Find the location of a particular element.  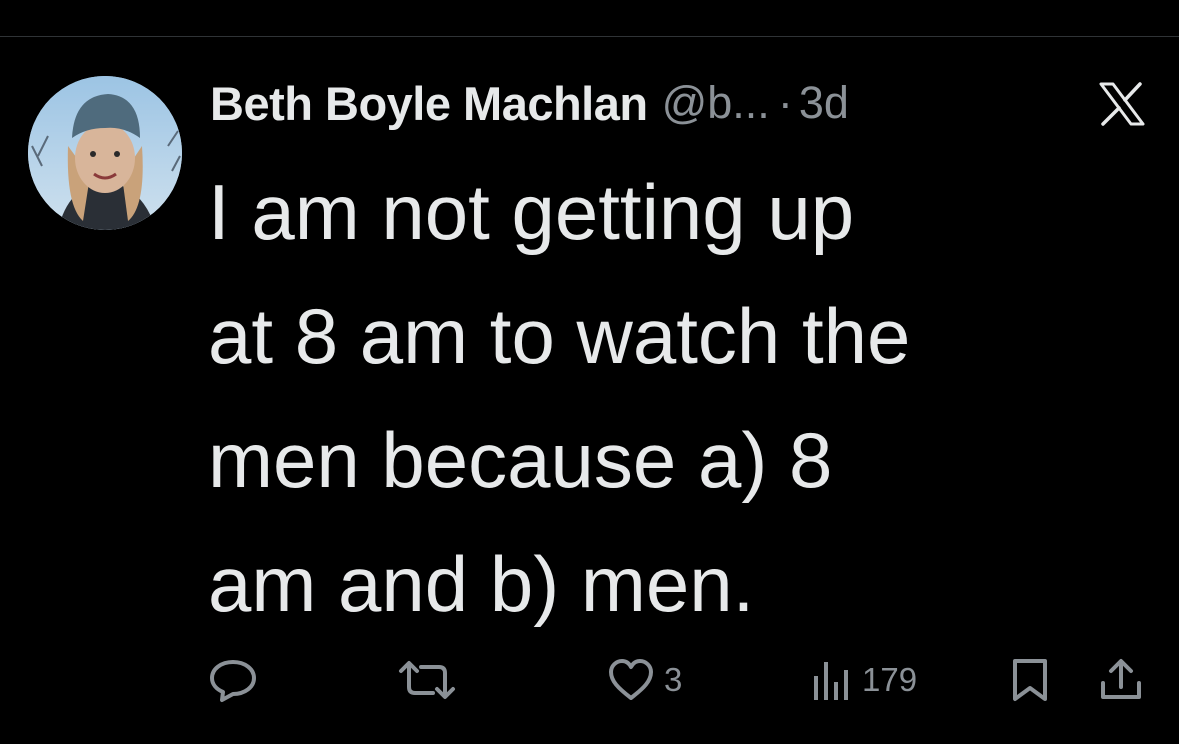

reply-button is located at coordinates (233, 680).